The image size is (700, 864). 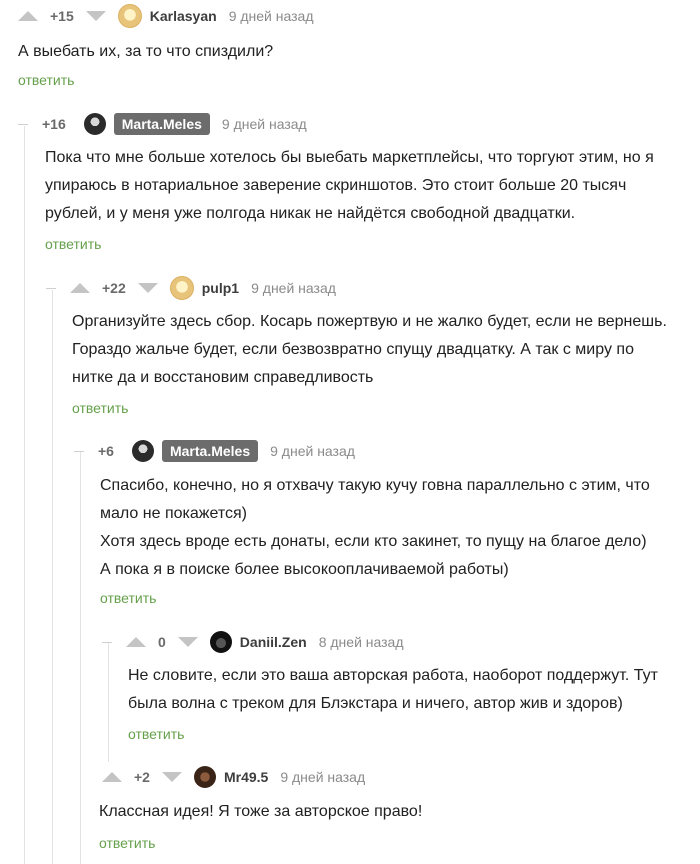 I want to click on author-name: Karlasyan, so click(x=183, y=16).